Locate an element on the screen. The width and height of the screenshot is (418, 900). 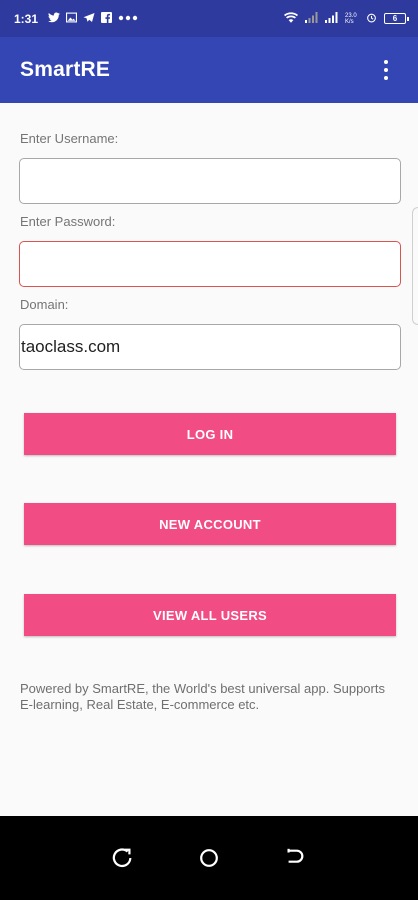
twitter-icon is located at coordinates (54, 19).